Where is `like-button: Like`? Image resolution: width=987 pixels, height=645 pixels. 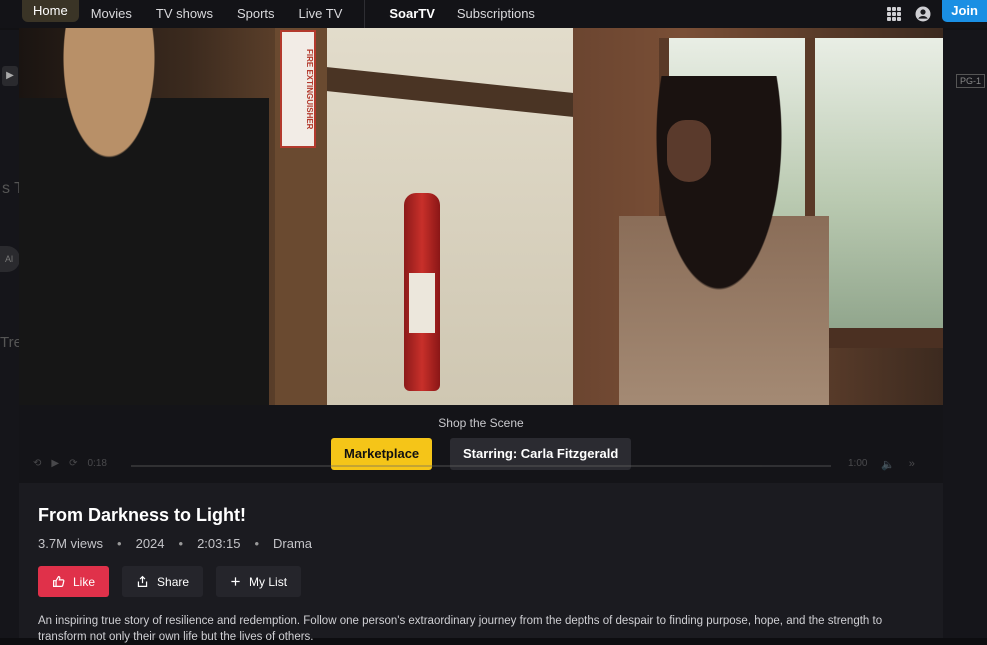
like-button: Like is located at coordinates (73, 581).